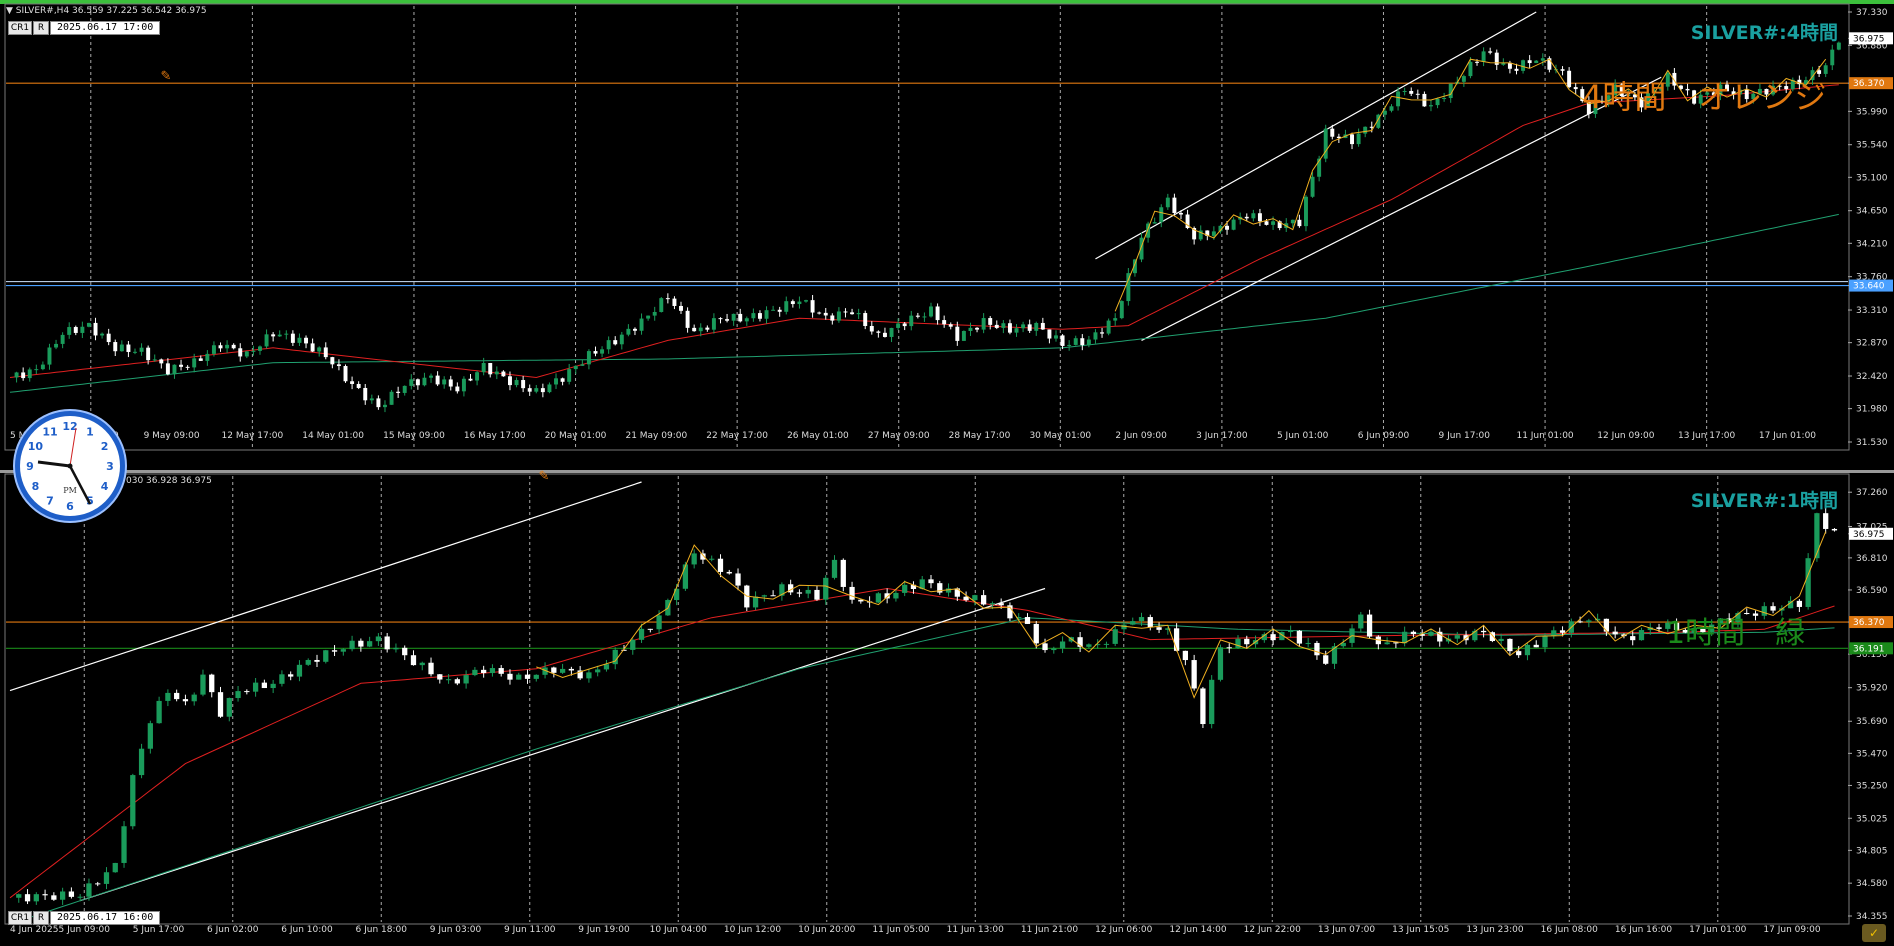  Describe the element at coordinates (41, 28) in the screenshot. I see `r-button-top: R` at that location.